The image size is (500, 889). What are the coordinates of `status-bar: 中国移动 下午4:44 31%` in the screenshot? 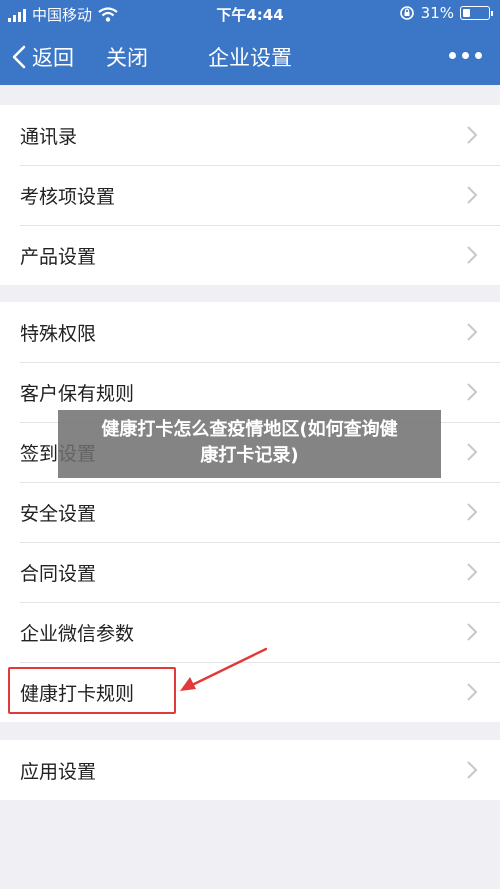 It's located at (250, 14).